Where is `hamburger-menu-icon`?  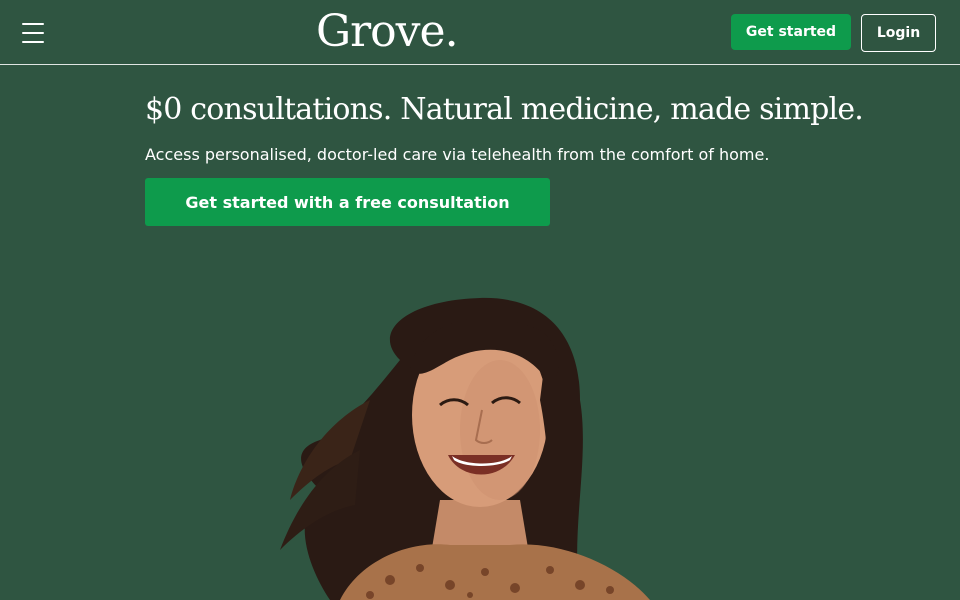
hamburger-menu-icon is located at coordinates (36, 31).